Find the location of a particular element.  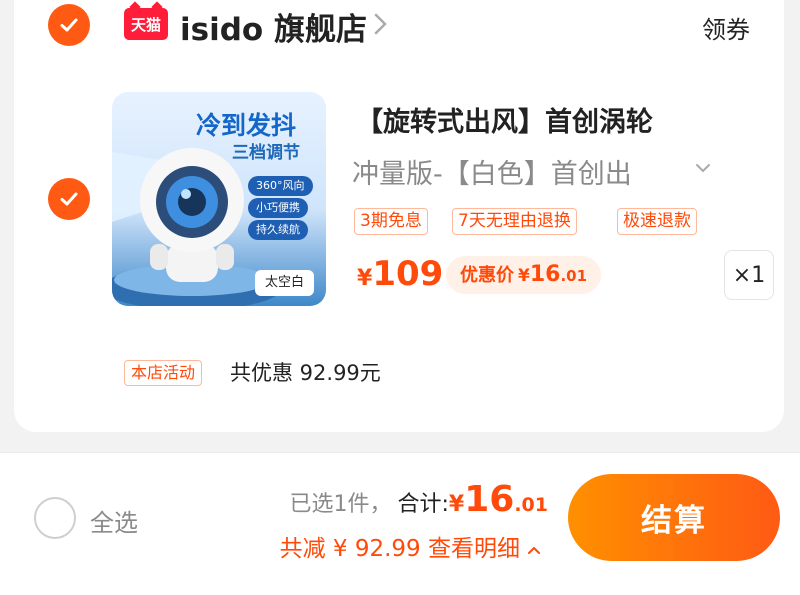

chevron-right-icon is located at coordinates (381, 24).